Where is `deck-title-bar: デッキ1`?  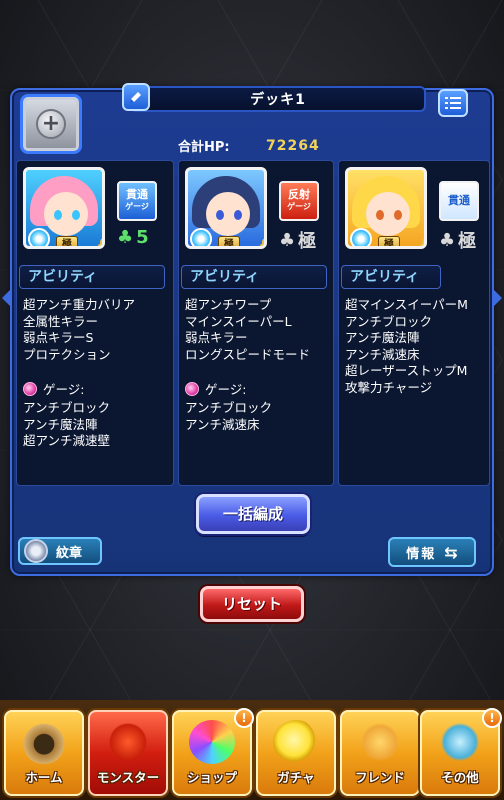
deck-title-bar: デッキ1 is located at coordinates (278, 99).